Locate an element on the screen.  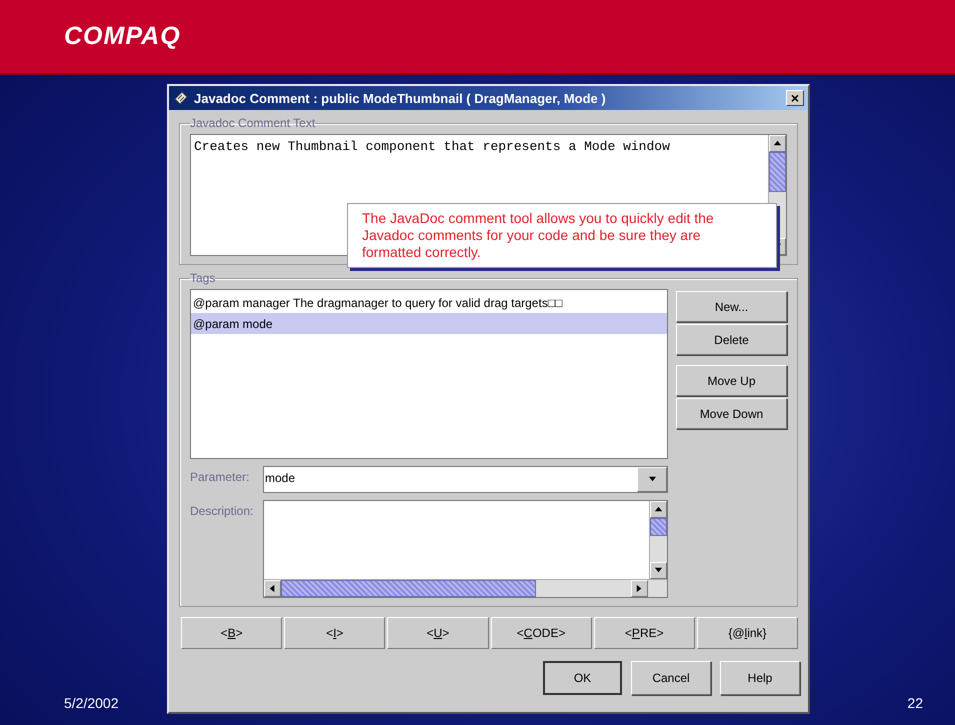
description-field is located at coordinates (465, 549).